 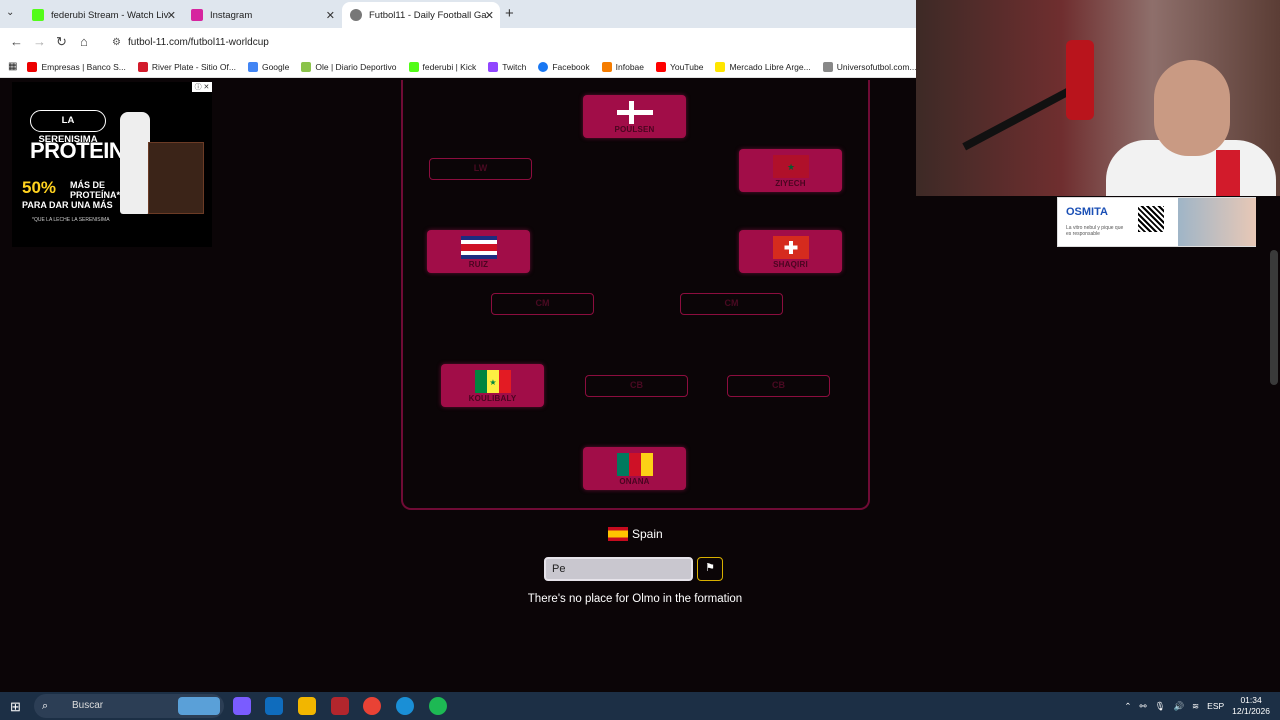 What do you see at coordinates (84, 41) in the screenshot?
I see `home-icon: ⌂` at bounding box center [84, 41].